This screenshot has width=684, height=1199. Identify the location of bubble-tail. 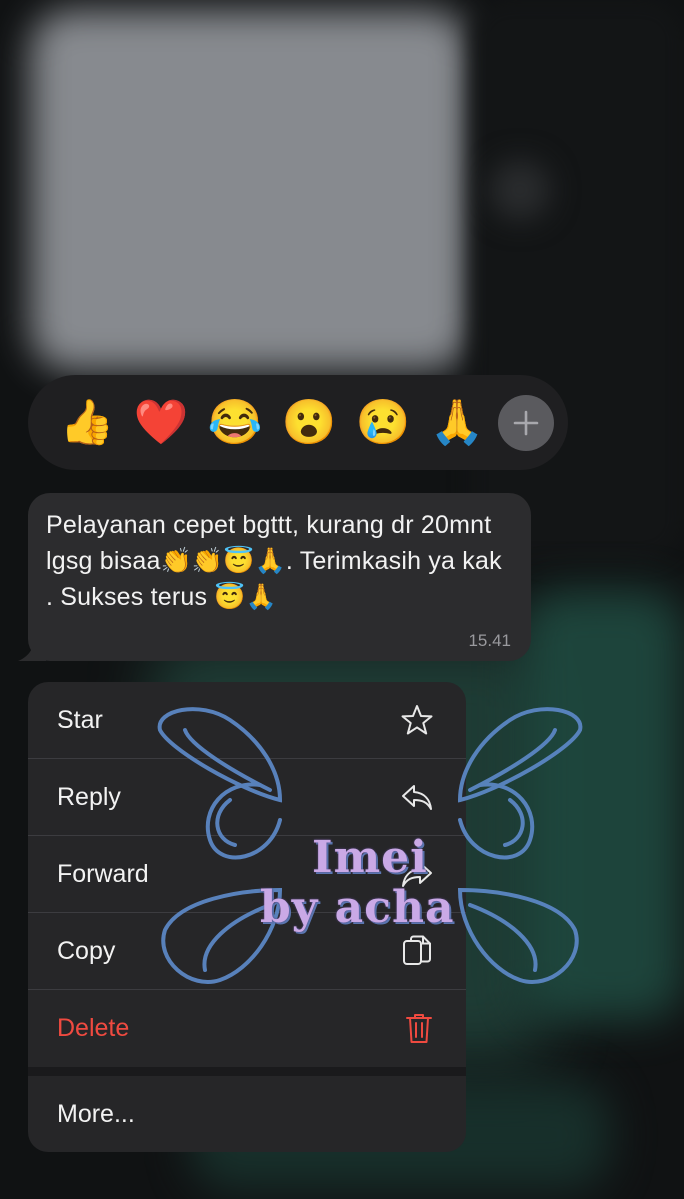
(32, 650).